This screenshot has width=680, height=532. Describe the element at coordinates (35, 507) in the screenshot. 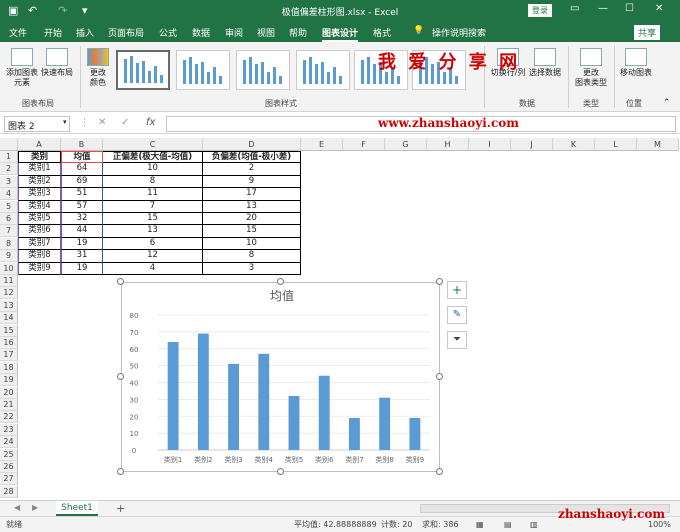

I see `next-sheet-icon: ▶` at that location.